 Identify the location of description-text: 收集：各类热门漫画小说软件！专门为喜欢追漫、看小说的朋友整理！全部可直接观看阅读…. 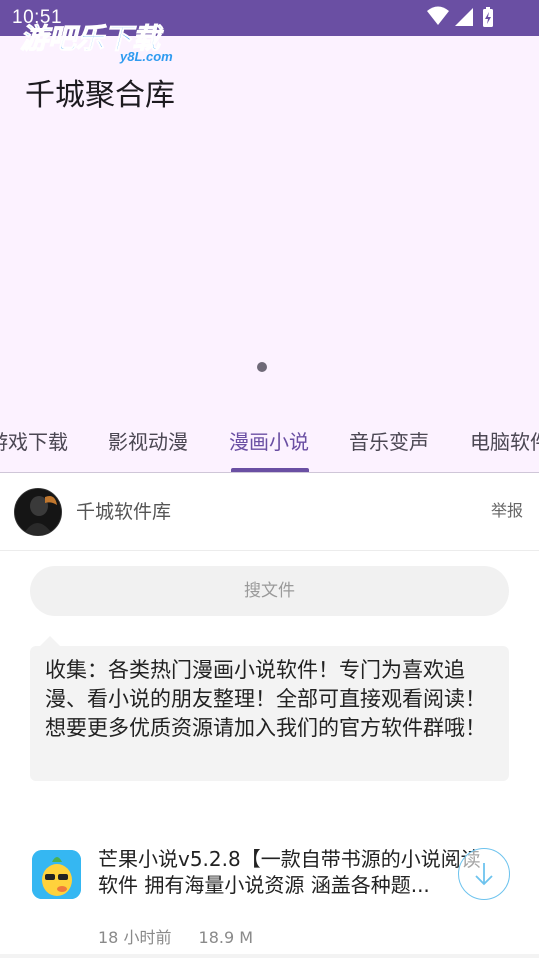
(265, 699).